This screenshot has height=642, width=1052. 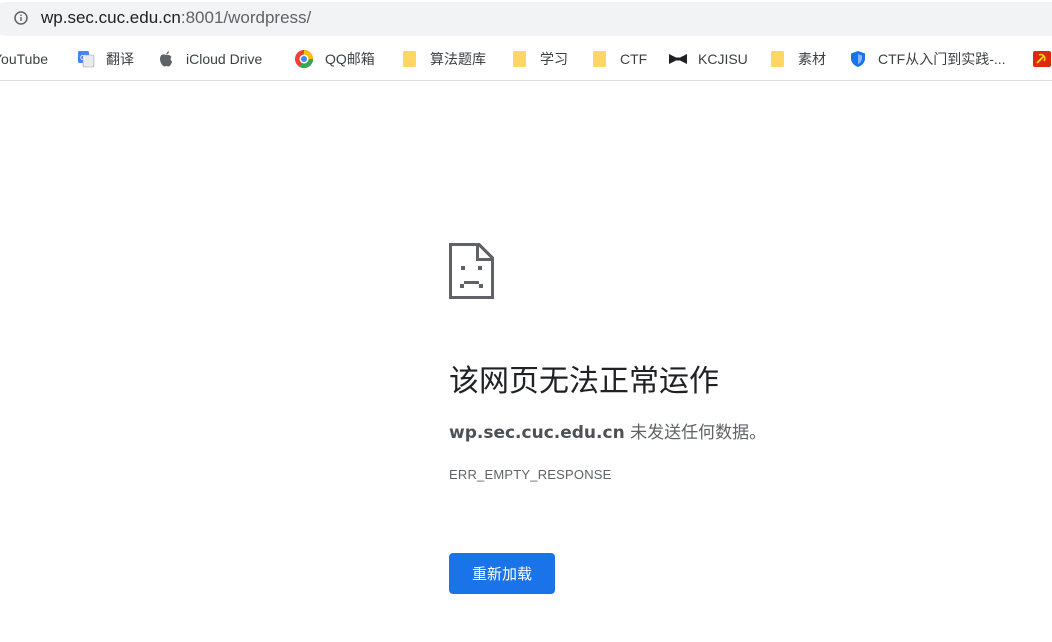 What do you see at coordinates (619, 59) in the screenshot?
I see `bookmark-folder-ctf: CTF` at bounding box center [619, 59].